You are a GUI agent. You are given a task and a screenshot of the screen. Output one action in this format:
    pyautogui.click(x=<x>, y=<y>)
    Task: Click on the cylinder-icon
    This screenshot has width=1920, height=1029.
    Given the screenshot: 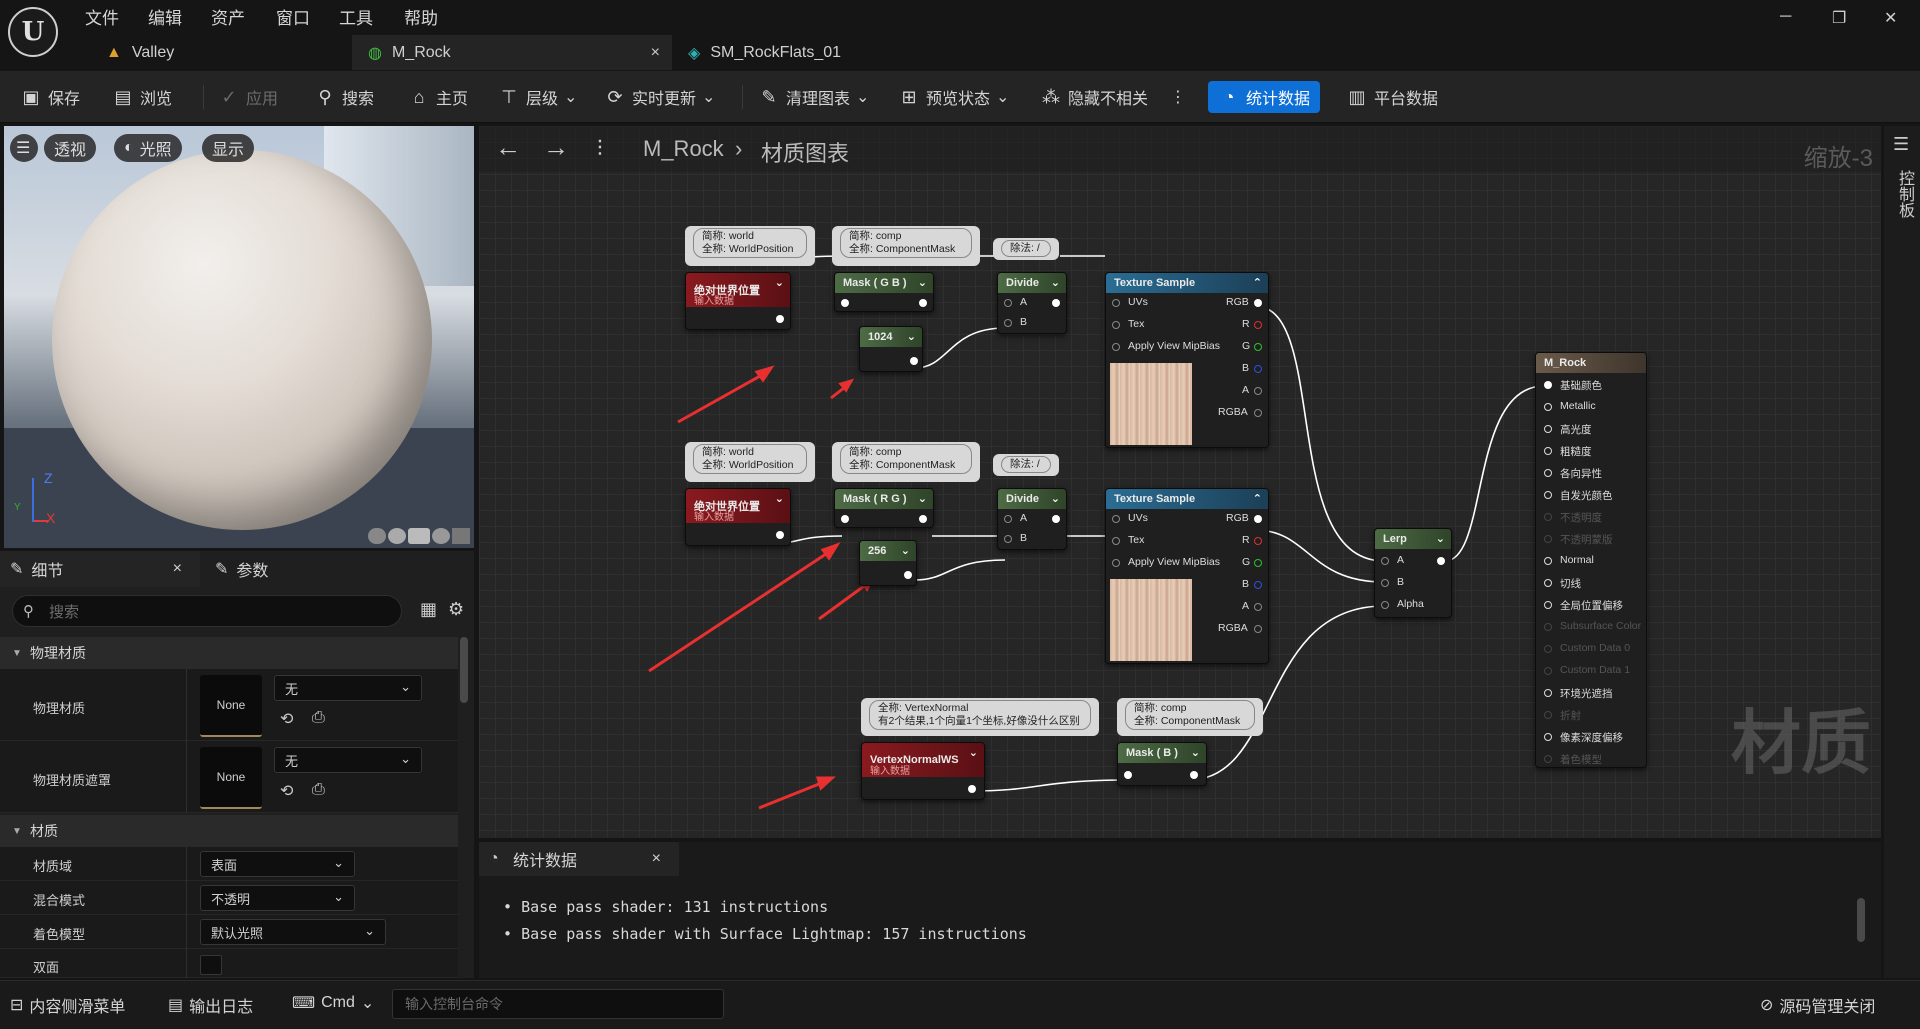 What is the action you would take?
    pyautogui.click(x=377, y=536)
    